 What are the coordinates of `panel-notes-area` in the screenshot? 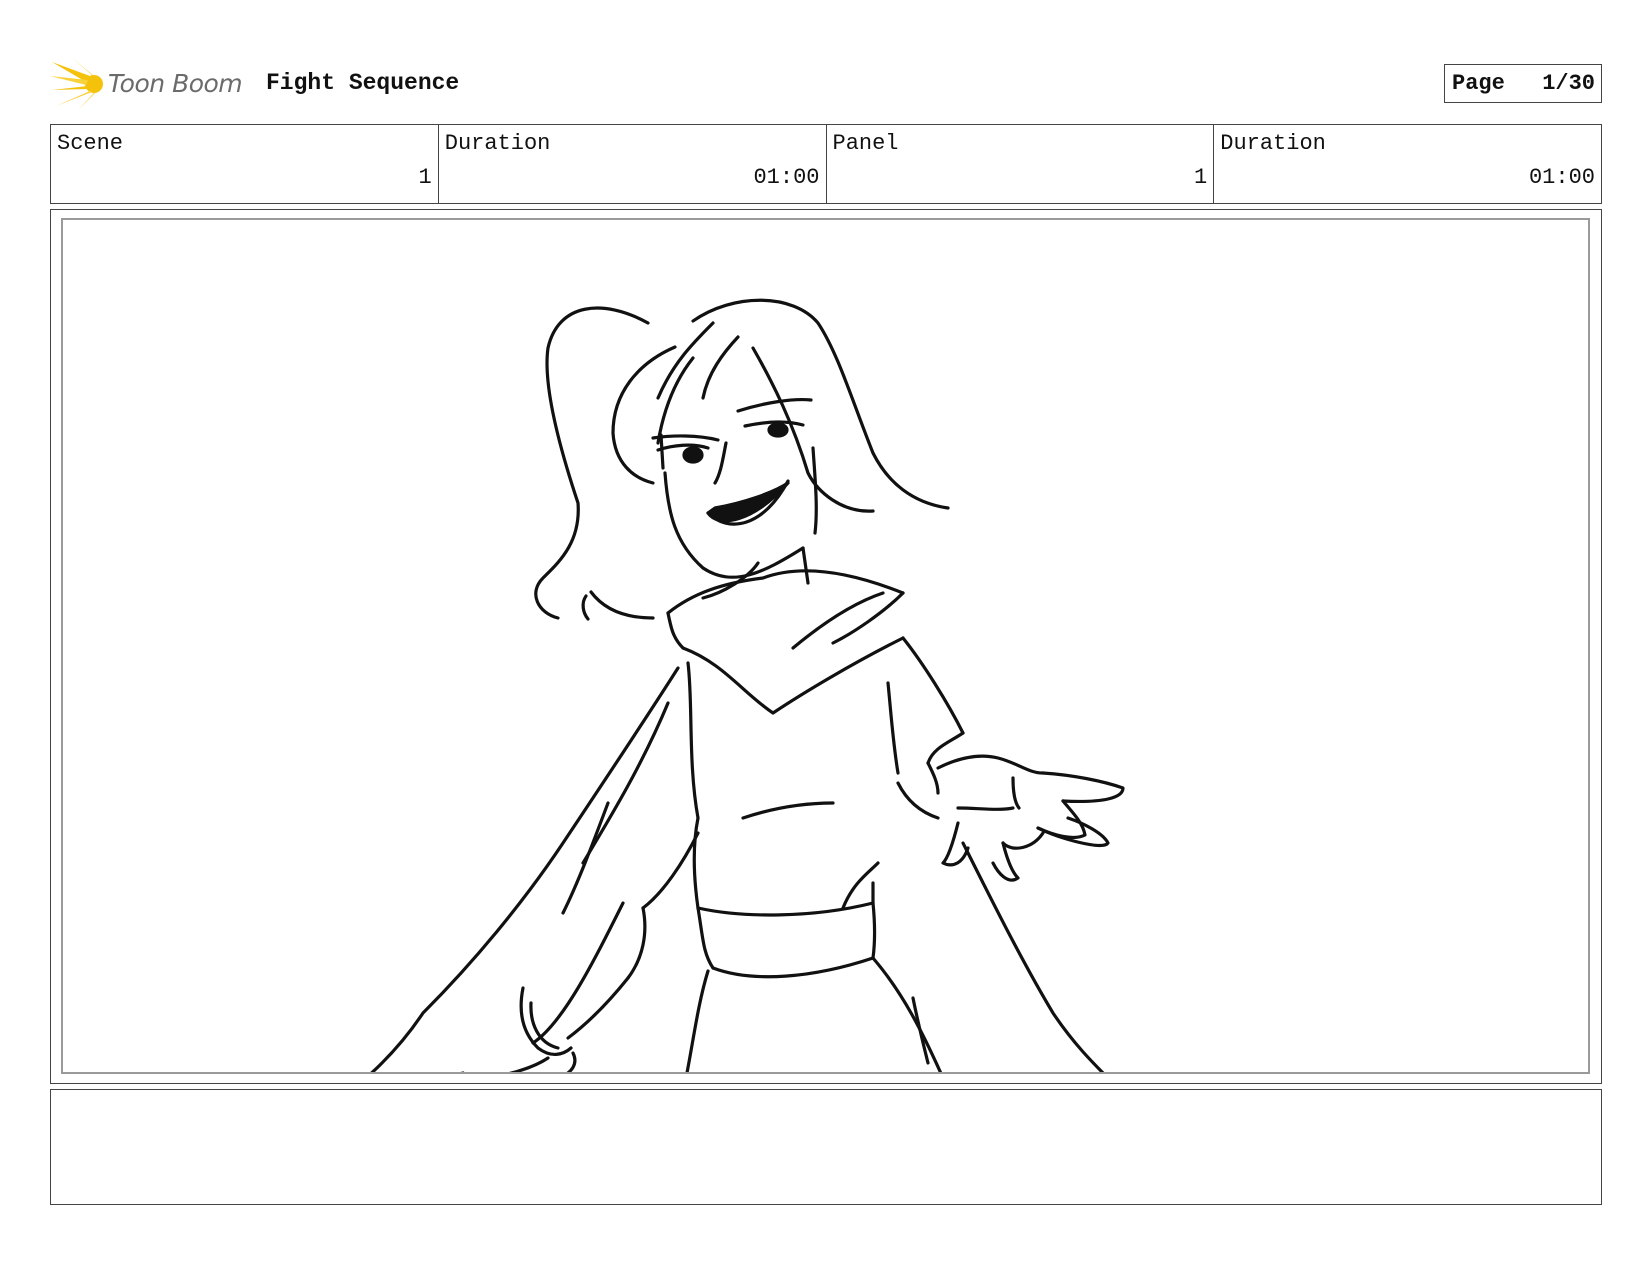 It's located at (826, 1147).